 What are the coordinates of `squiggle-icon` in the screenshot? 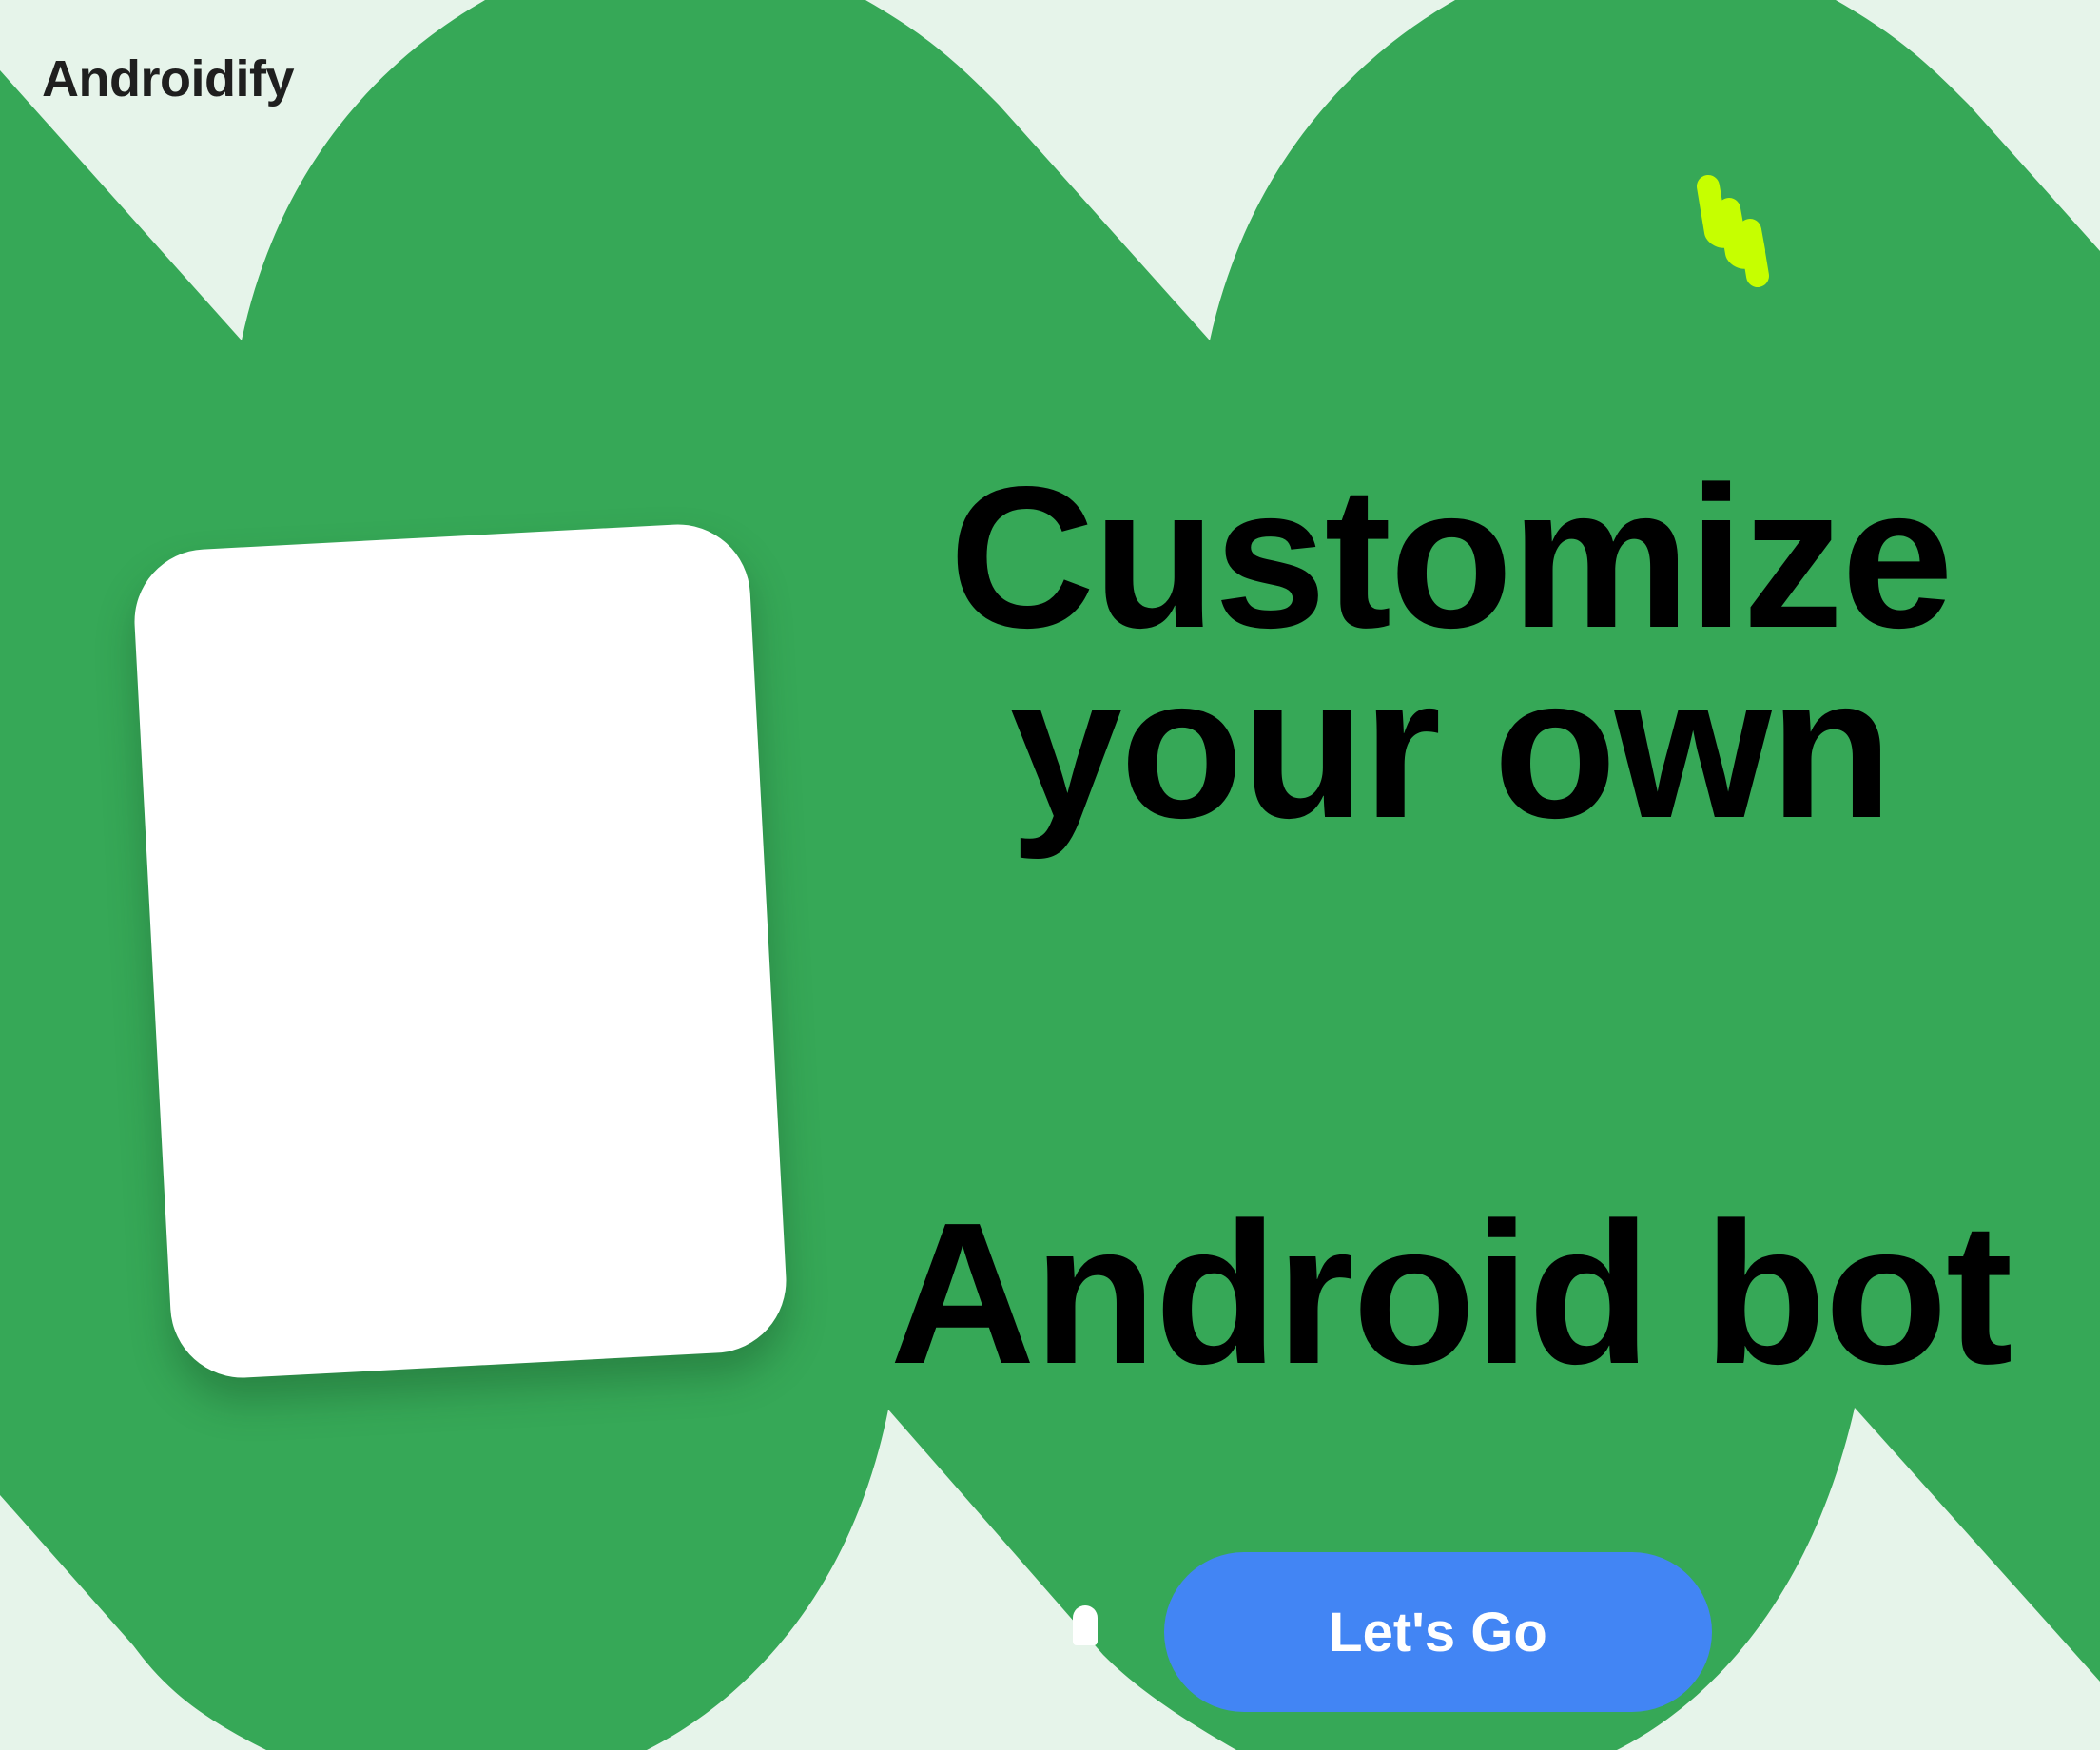 It's located at (1733, 231).